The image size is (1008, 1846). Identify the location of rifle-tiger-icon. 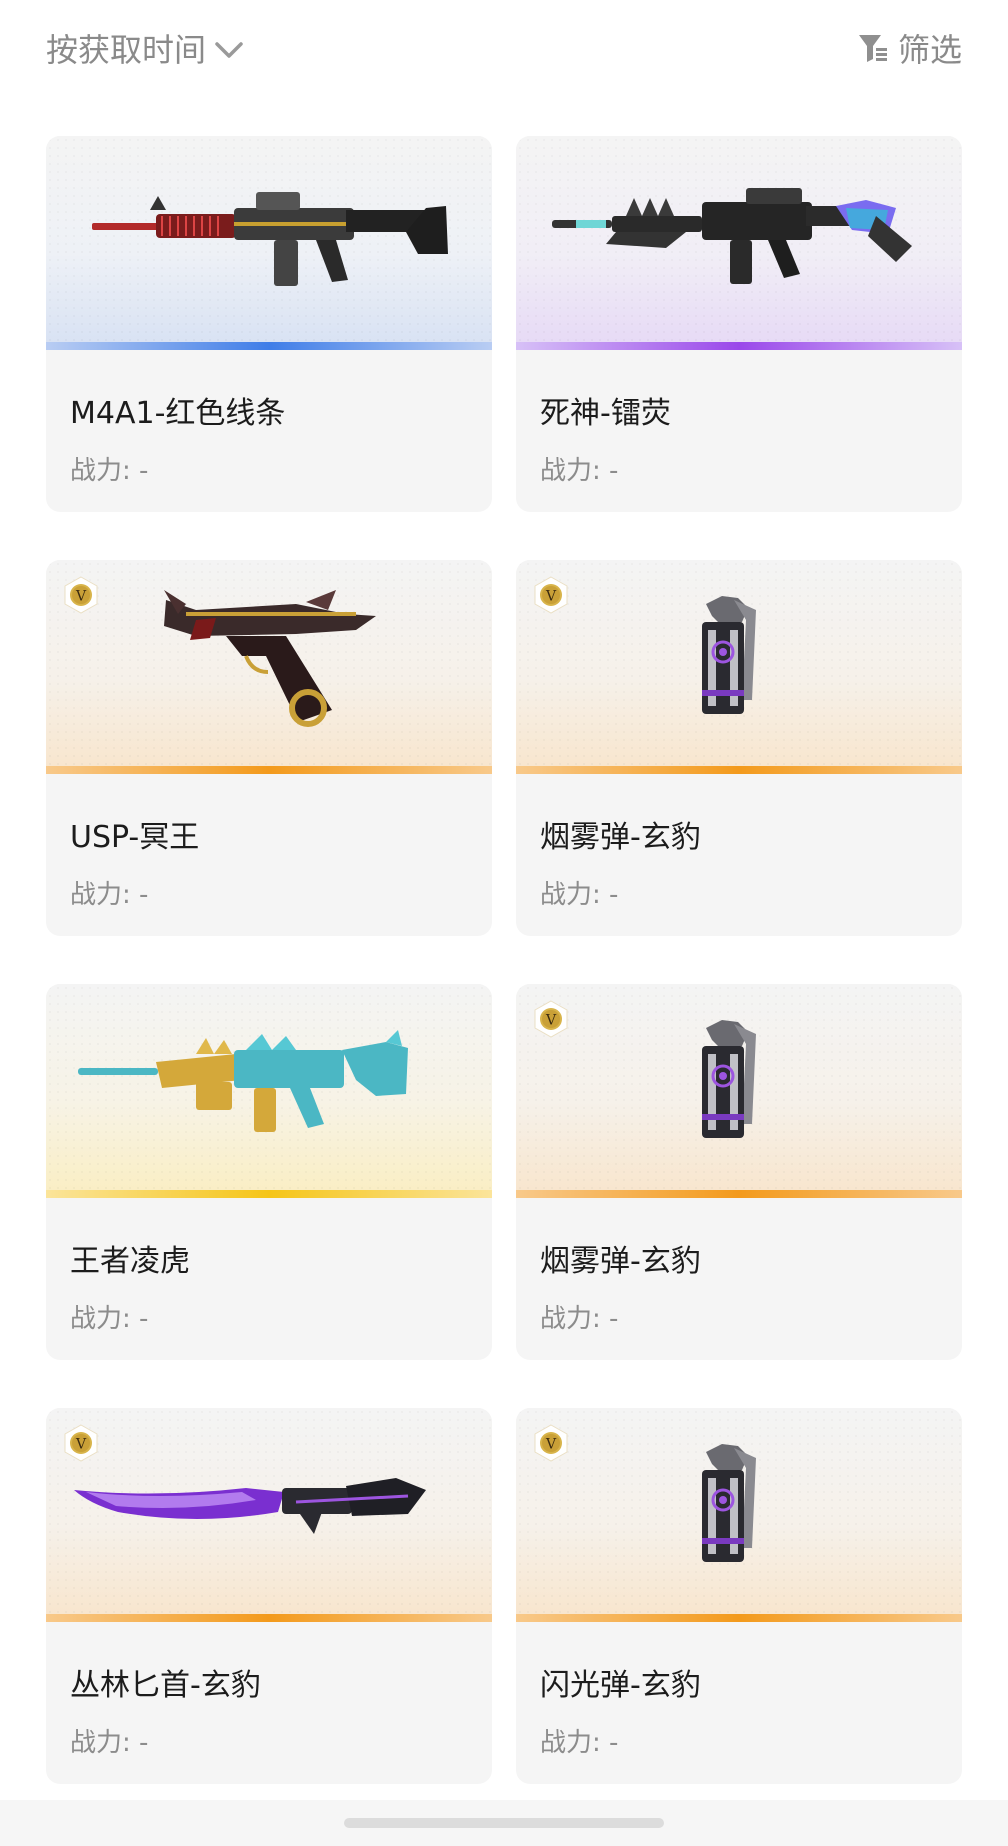
(243, 1081).